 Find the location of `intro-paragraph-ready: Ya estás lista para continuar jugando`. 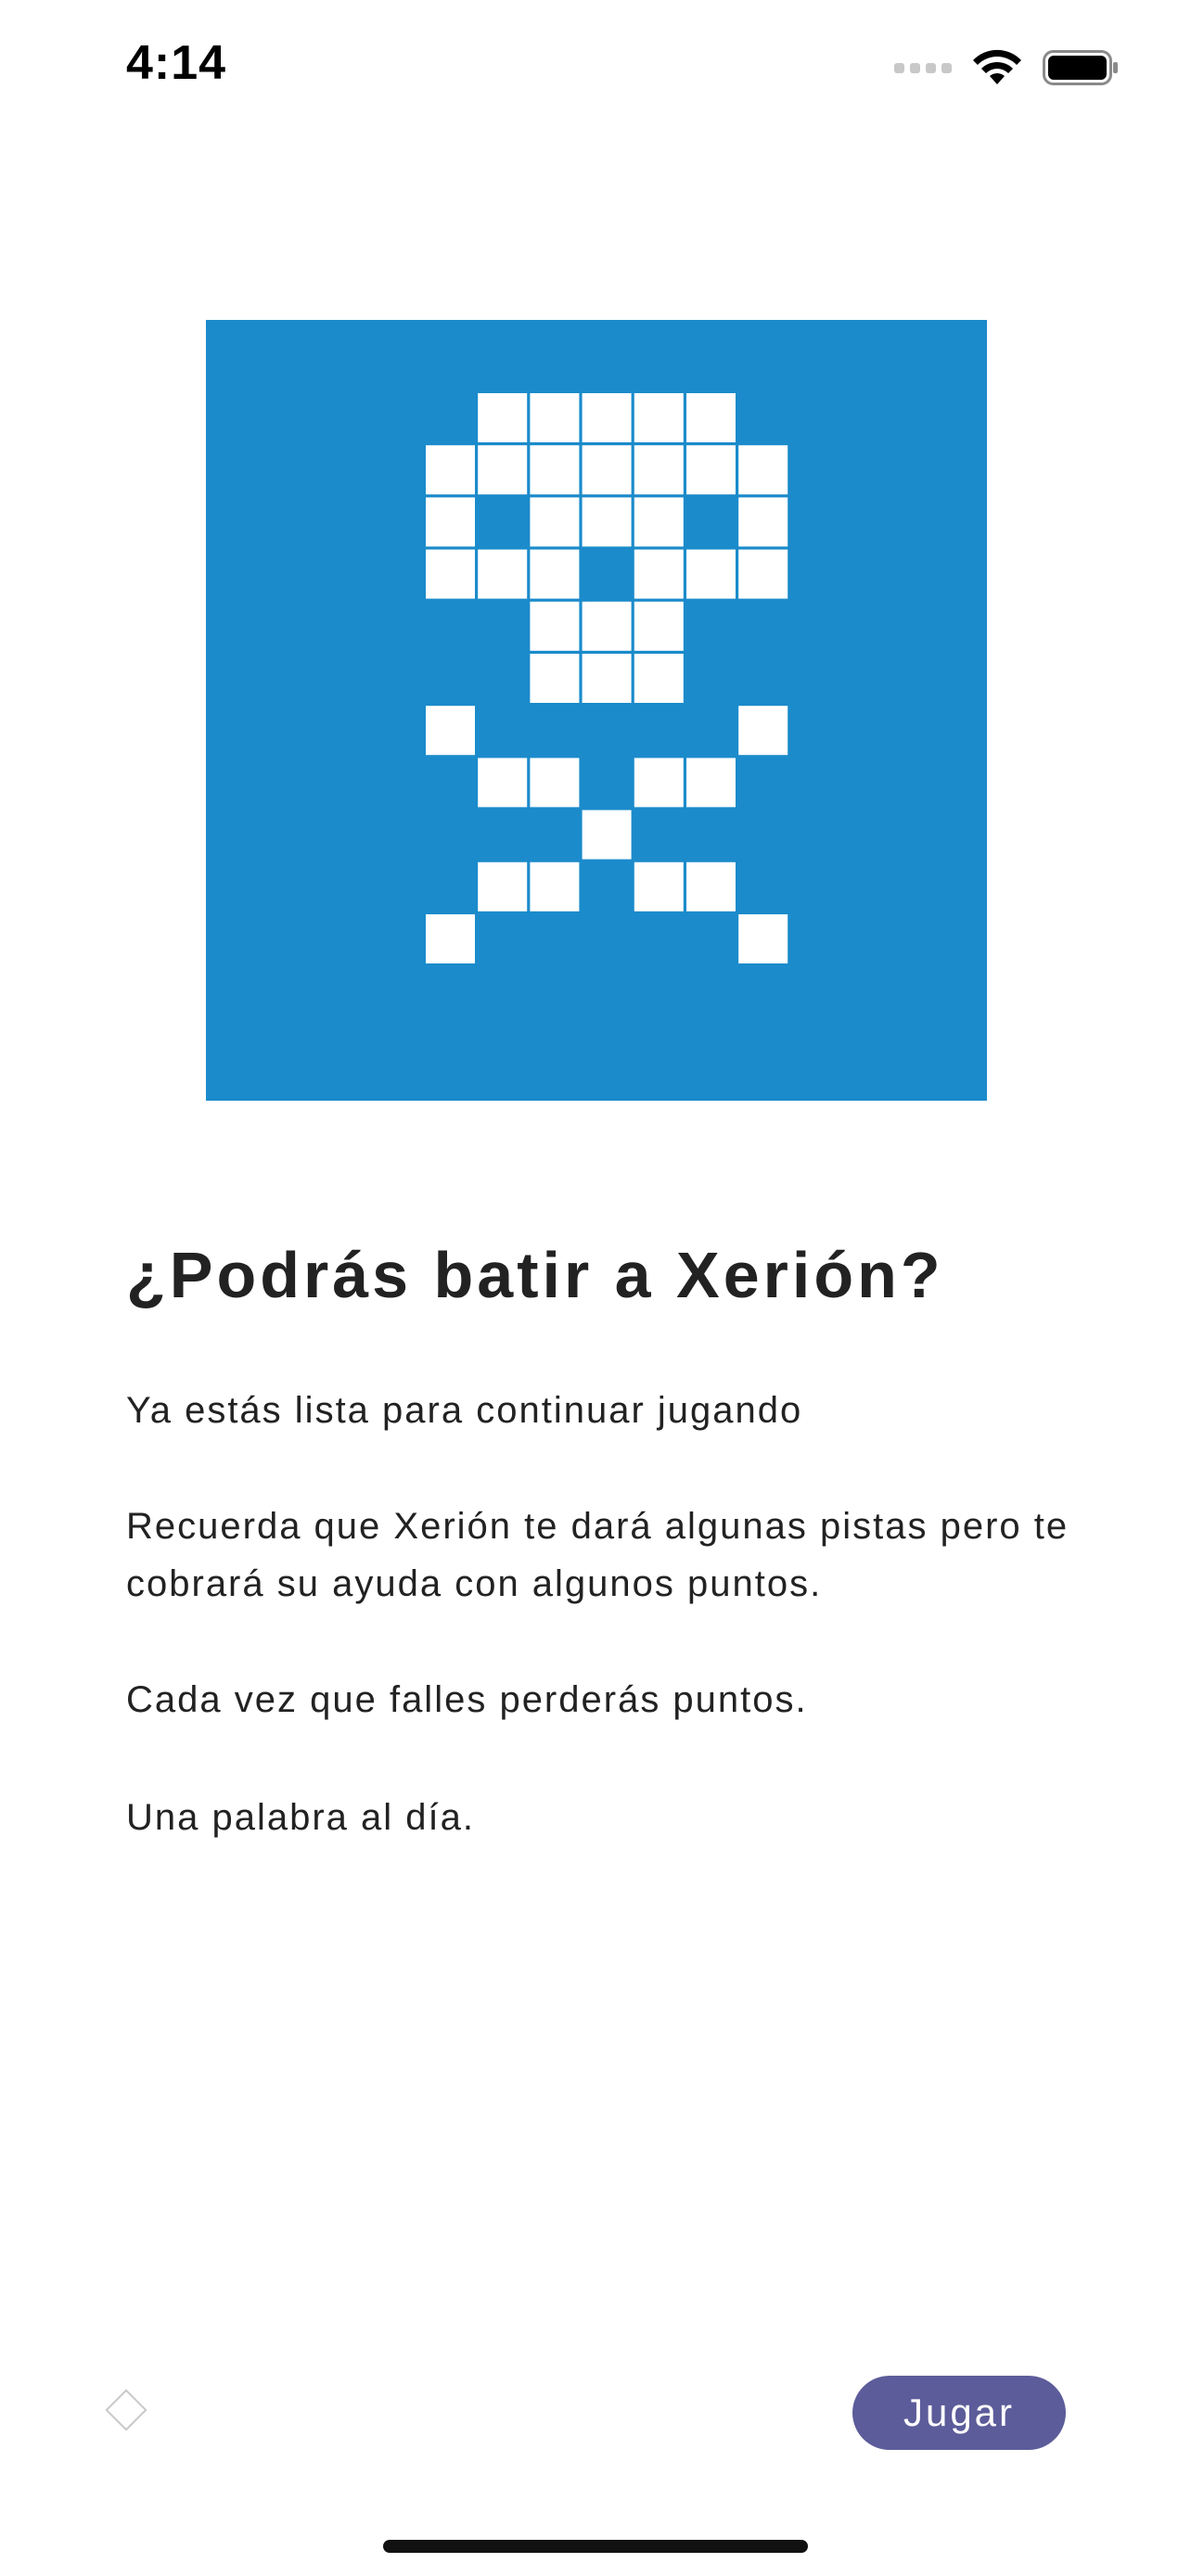

intro-paragraph-ready: Ya estás lista para continuar jugando is located at coordinates (464, 1411).